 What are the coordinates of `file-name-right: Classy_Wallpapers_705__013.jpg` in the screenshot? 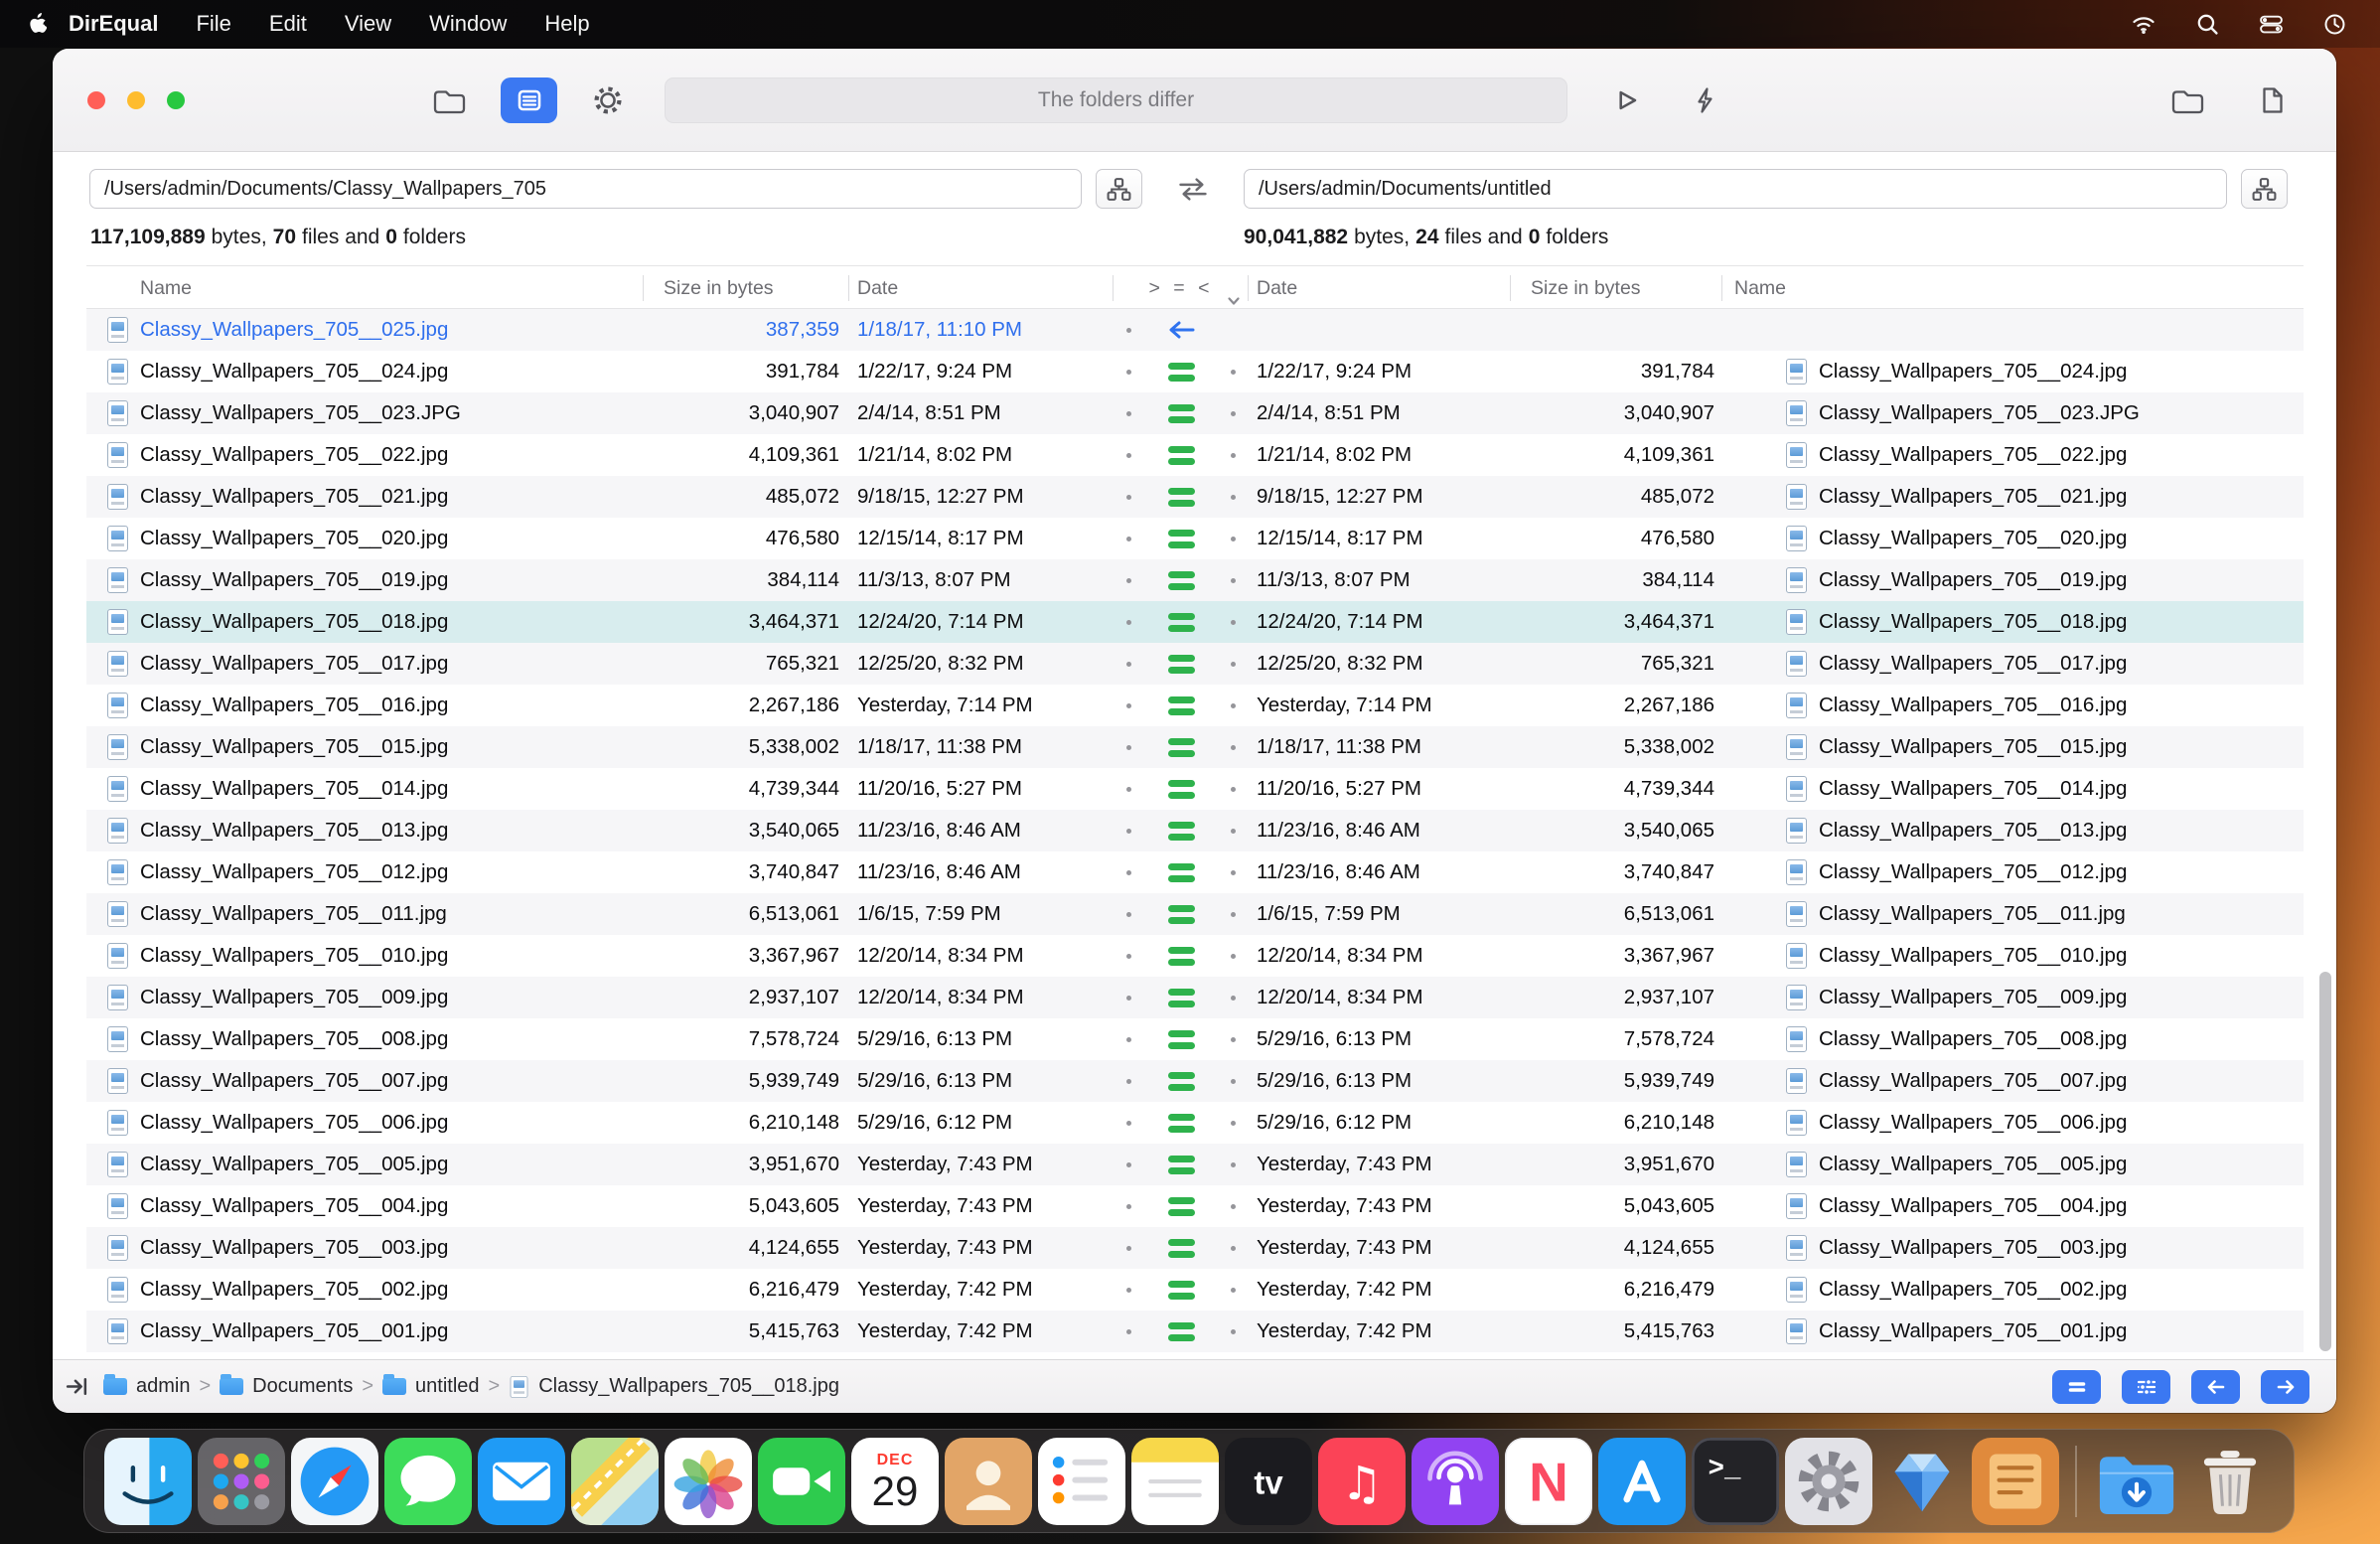 It's located at (2013, 831).